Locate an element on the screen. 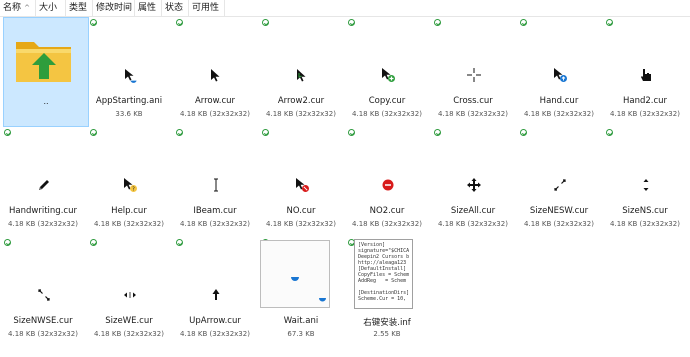  file-item-sizewe: SizeWE.cur 4.18 KB (32x32x32) is located at coordinates (129, 292).